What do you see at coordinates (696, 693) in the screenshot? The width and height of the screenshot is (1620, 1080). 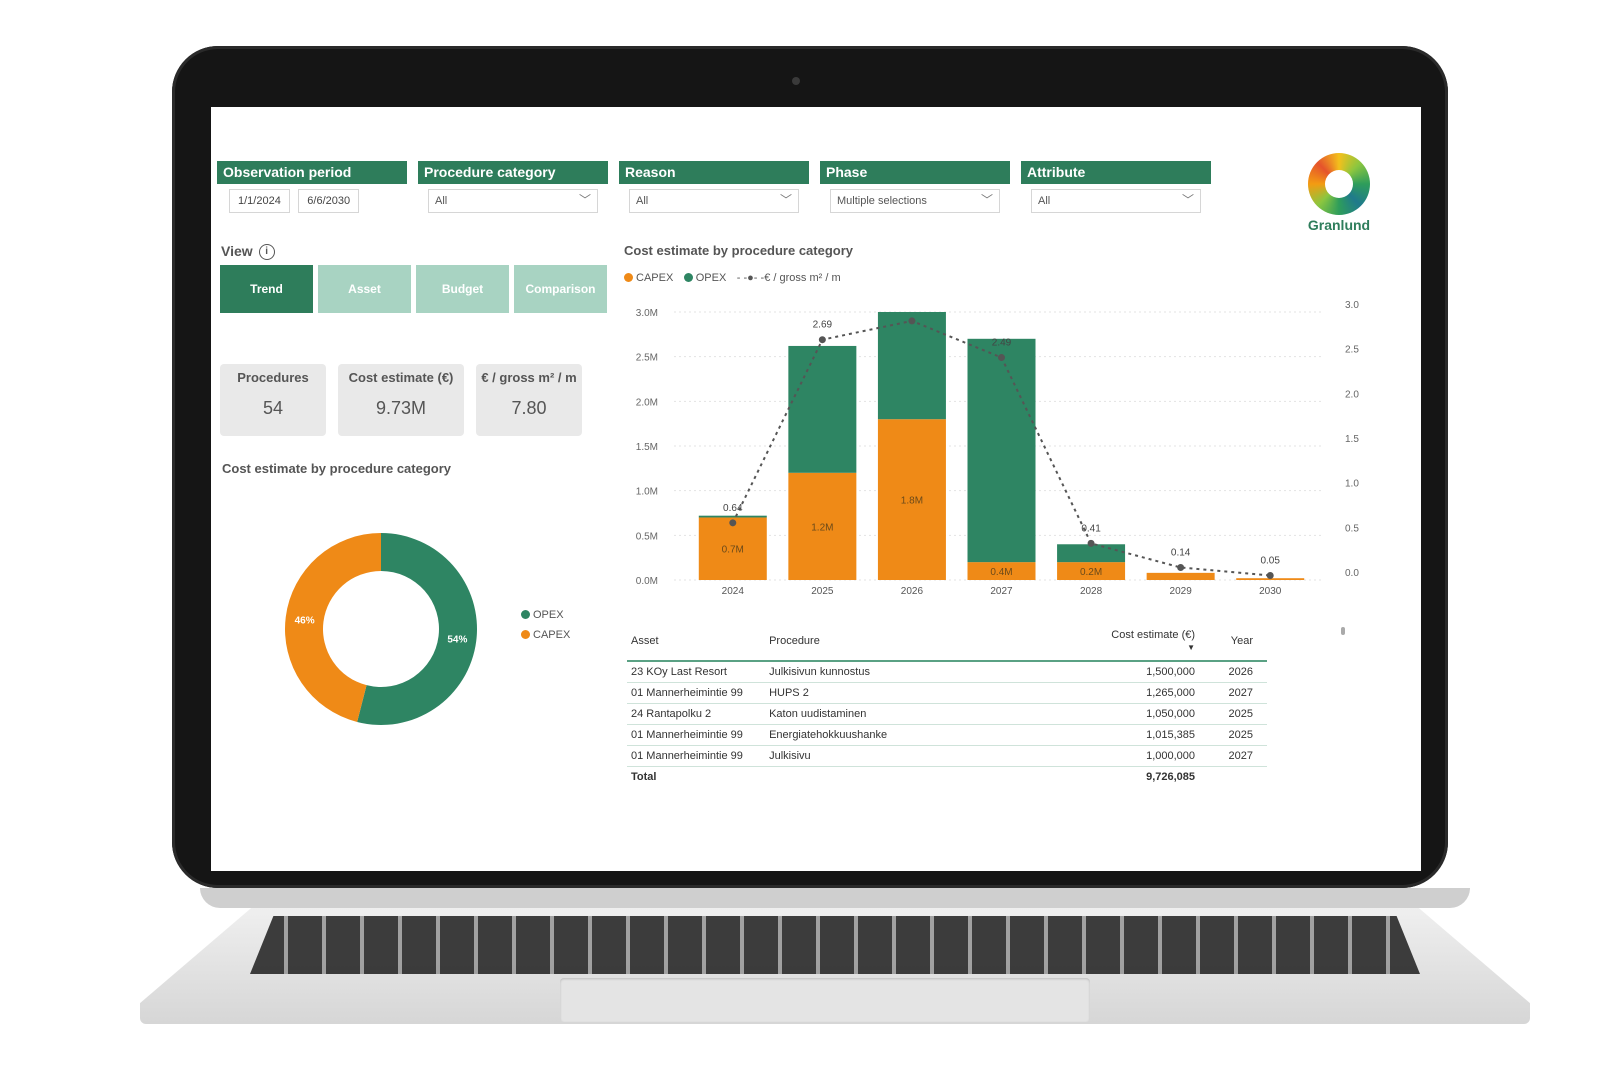 I see `cell-asset: 01 Mannerheimintie 99` at bounding box center [696, 693].